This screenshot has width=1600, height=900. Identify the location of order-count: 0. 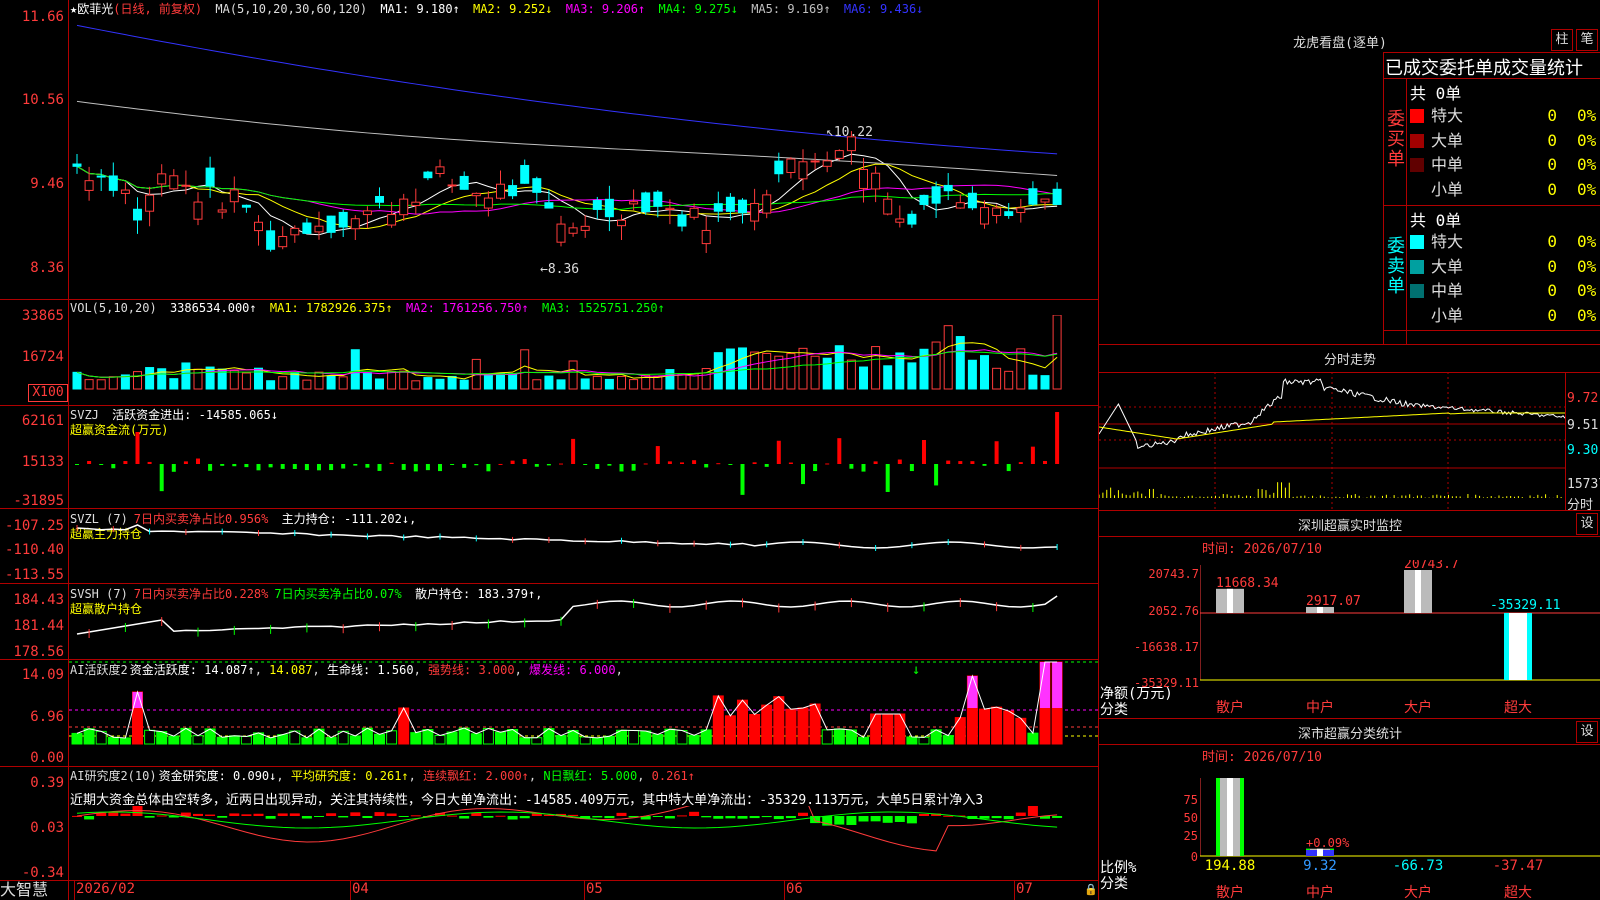
(1552, 140).